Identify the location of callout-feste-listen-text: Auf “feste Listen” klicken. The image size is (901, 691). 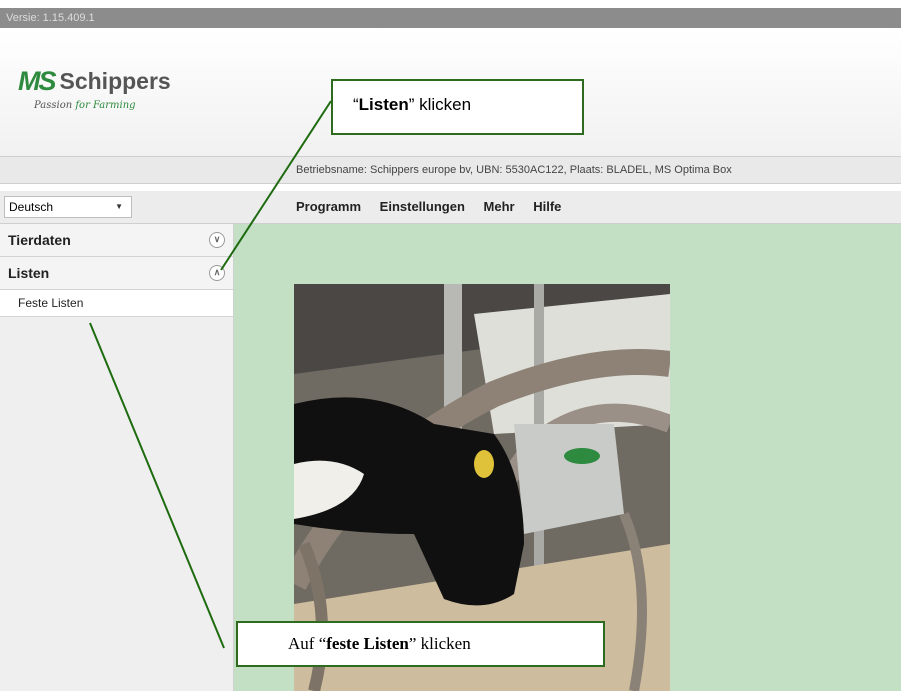
(379, 644).